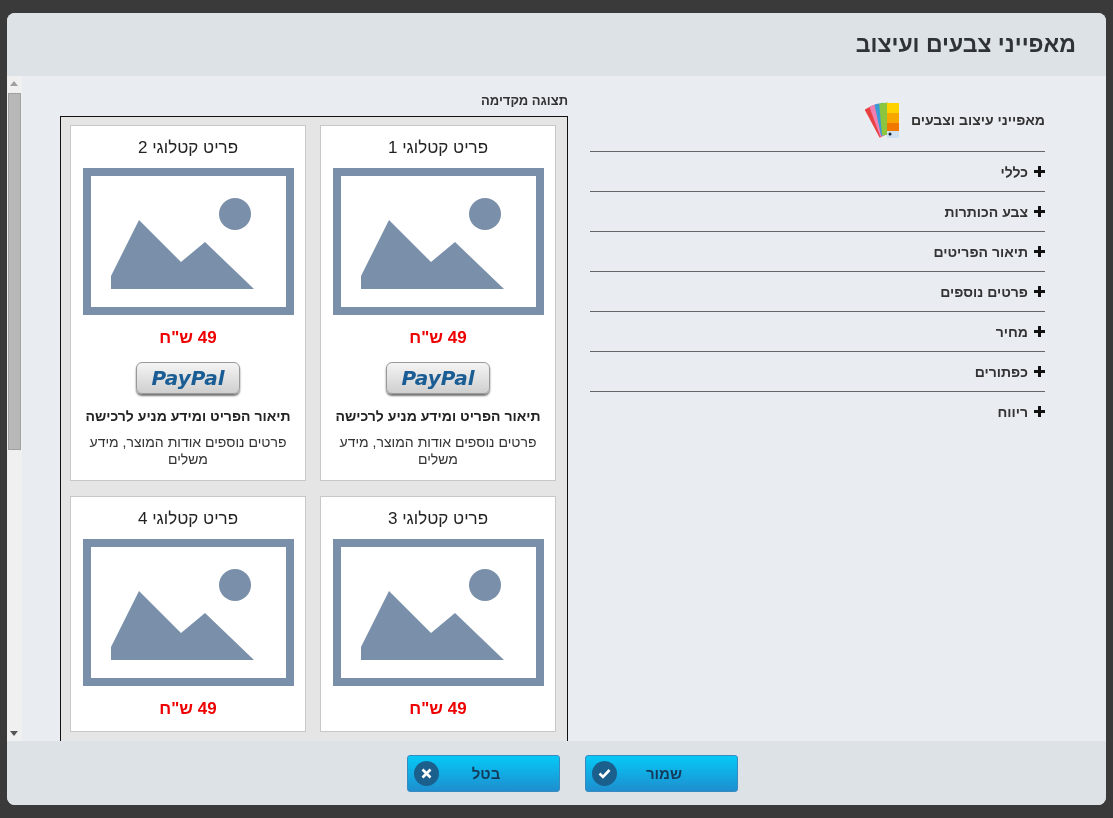 This screenshot has height=818, width=1113. Describe the element at coordinates (188, 148) in the screenshot. I see `item-title: פריט קטלוגי 2` at that location.